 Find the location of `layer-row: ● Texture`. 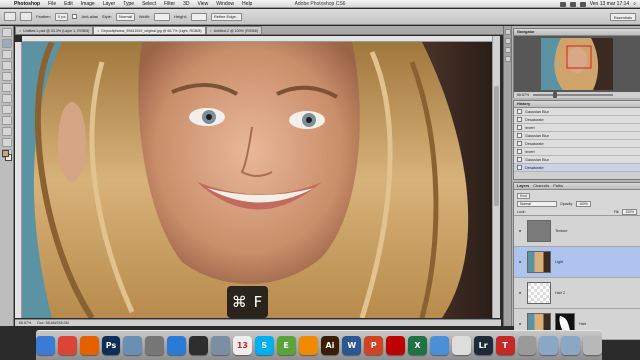

layer-row: ● Texture is located at coordinates (577, 231).